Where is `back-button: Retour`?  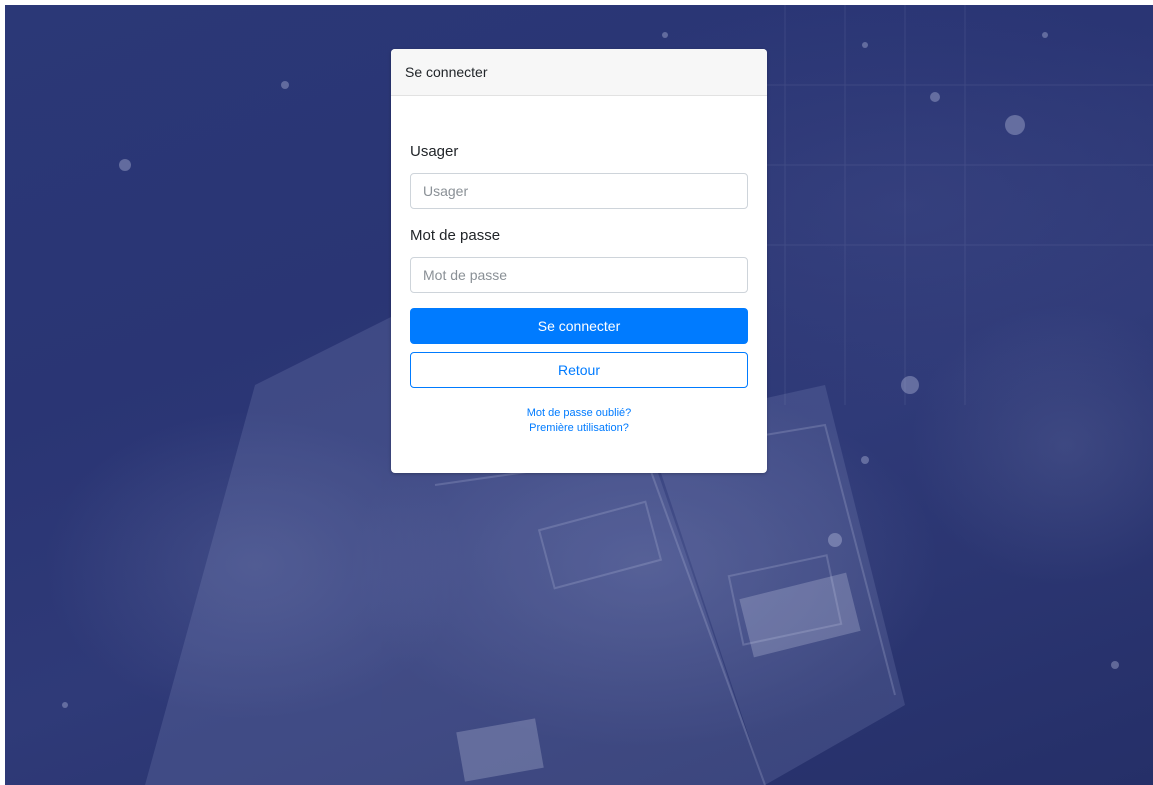
back-button: Retour is located at coordinates (579, 370).